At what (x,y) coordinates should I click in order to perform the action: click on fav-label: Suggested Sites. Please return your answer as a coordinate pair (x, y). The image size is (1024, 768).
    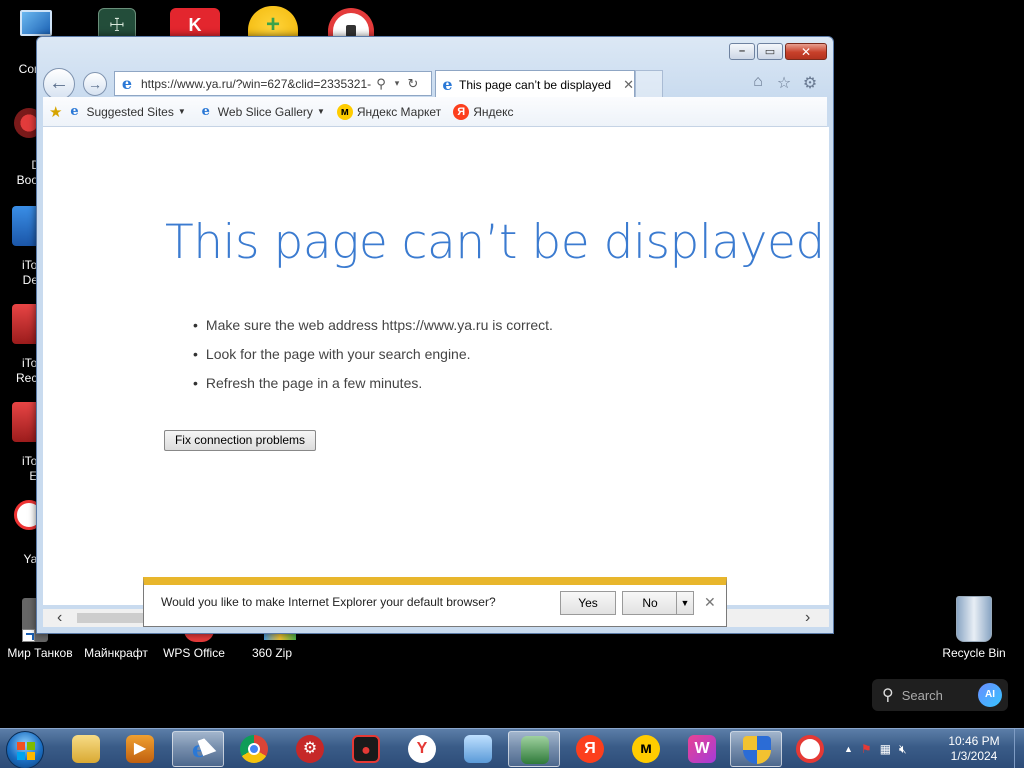
    Looking at the image, I should click on (130, 111).